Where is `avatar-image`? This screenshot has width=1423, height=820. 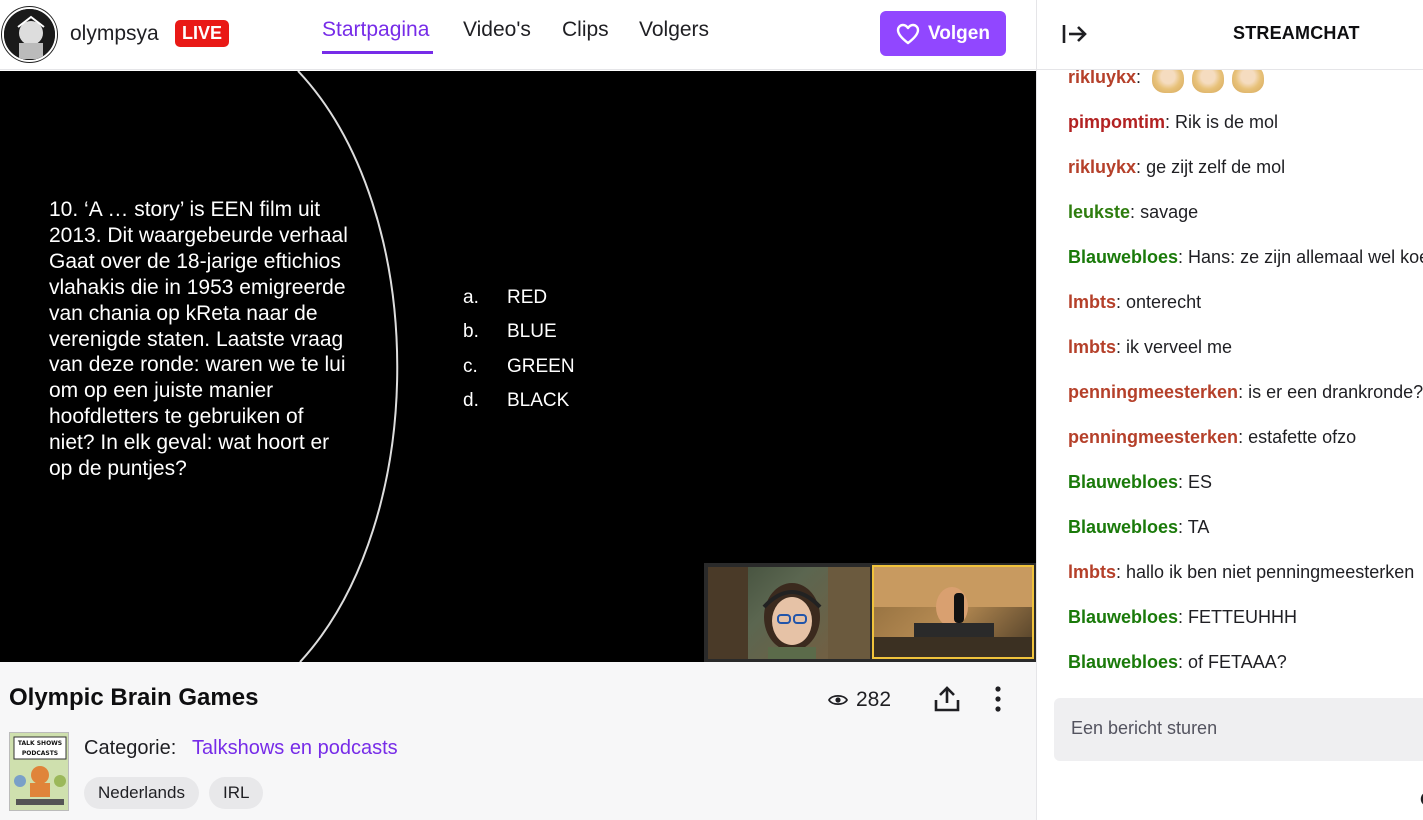
avatar-image is located at coordinates (29, 34).